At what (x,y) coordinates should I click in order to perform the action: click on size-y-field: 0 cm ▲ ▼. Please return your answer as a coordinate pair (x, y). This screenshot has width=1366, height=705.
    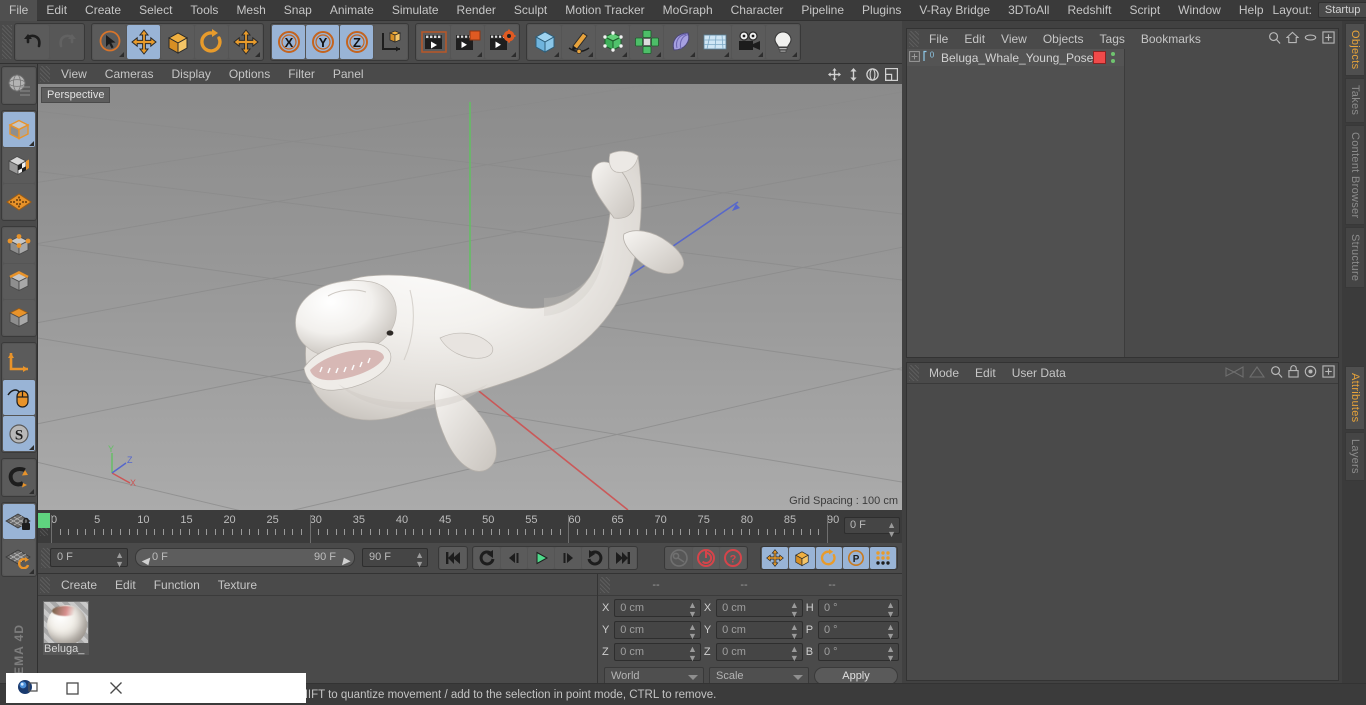
    Looking at the image, I should click on (759, 631).